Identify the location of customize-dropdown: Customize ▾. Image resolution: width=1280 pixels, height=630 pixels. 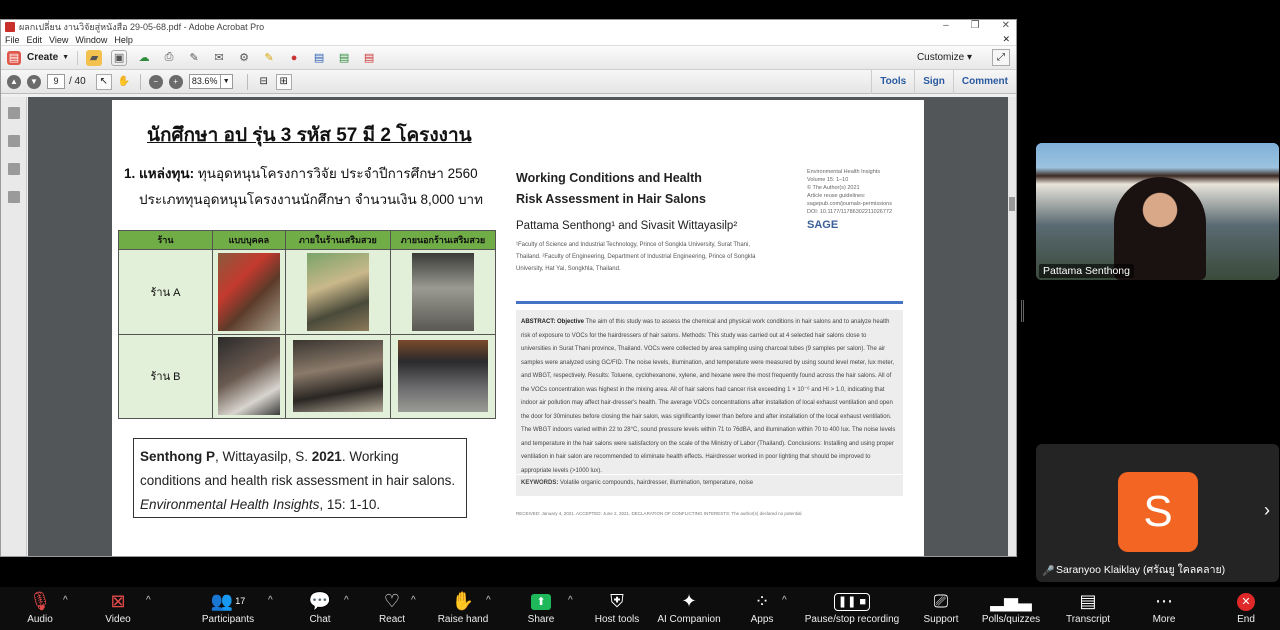
(944, 57).